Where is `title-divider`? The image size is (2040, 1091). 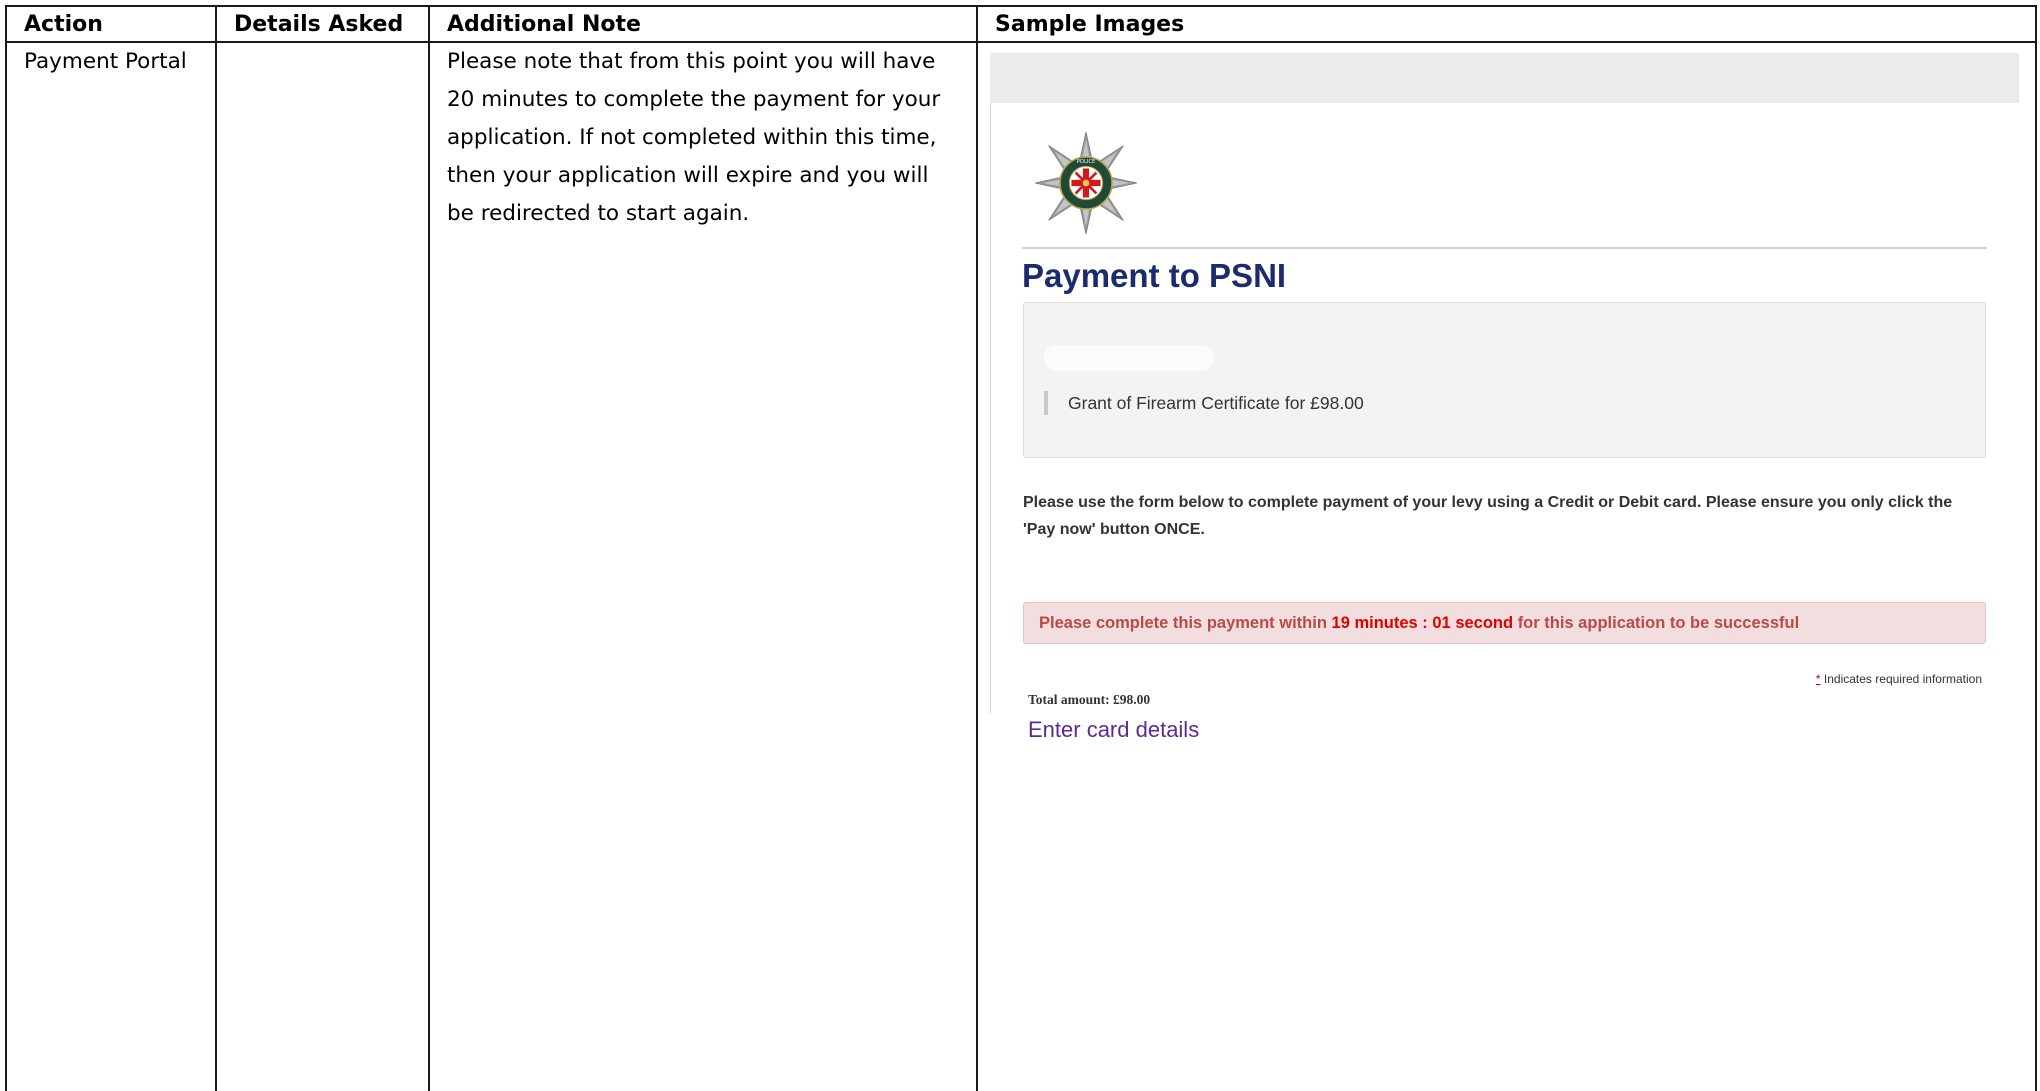
title-divider is located at coordinates (1504, 248).